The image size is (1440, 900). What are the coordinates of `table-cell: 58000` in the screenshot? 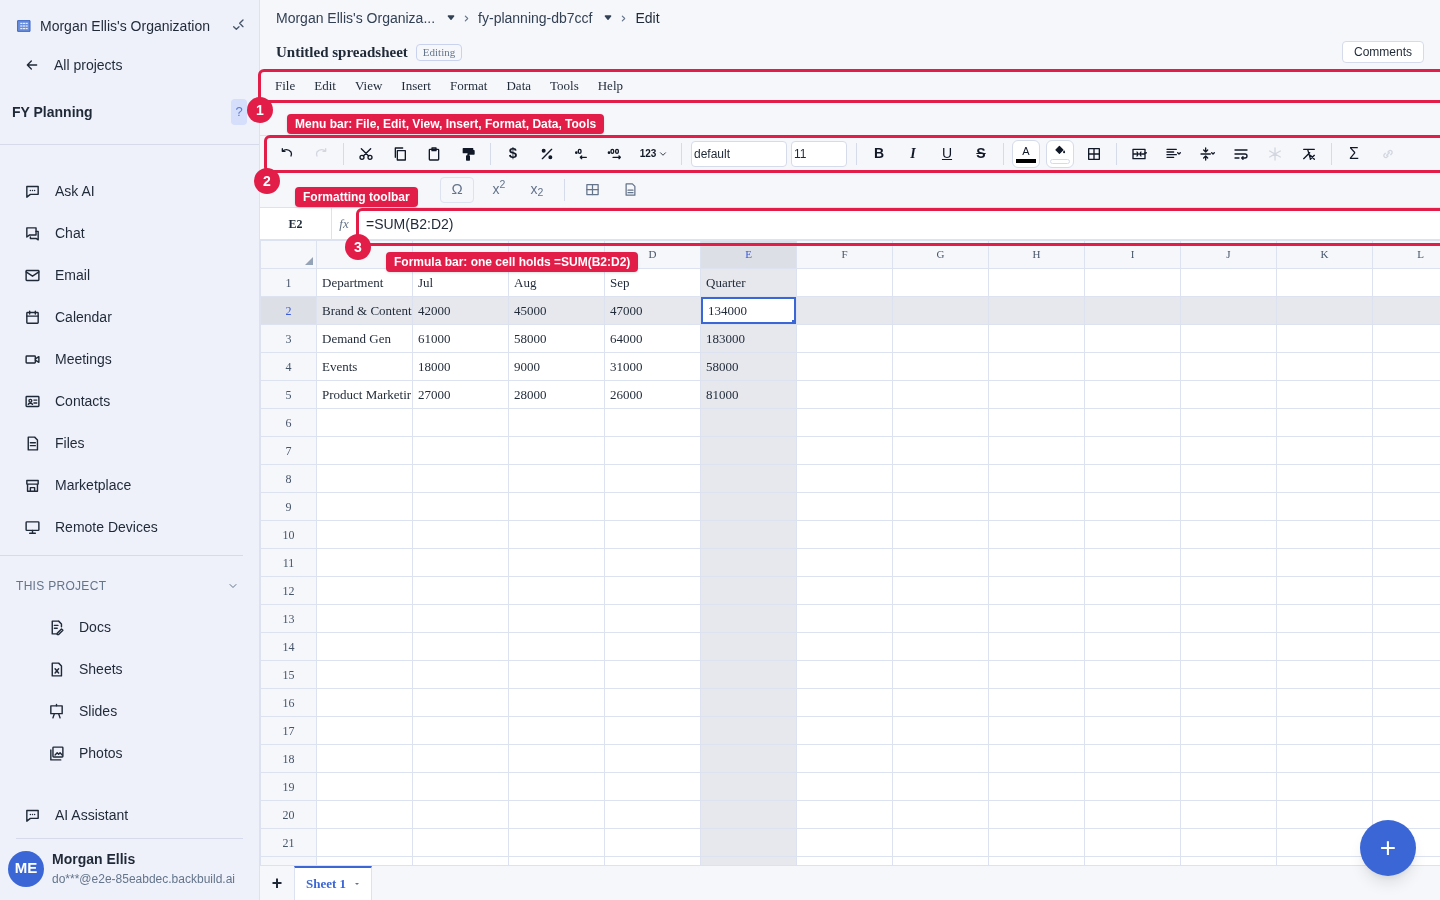 It's located at (748, 366).